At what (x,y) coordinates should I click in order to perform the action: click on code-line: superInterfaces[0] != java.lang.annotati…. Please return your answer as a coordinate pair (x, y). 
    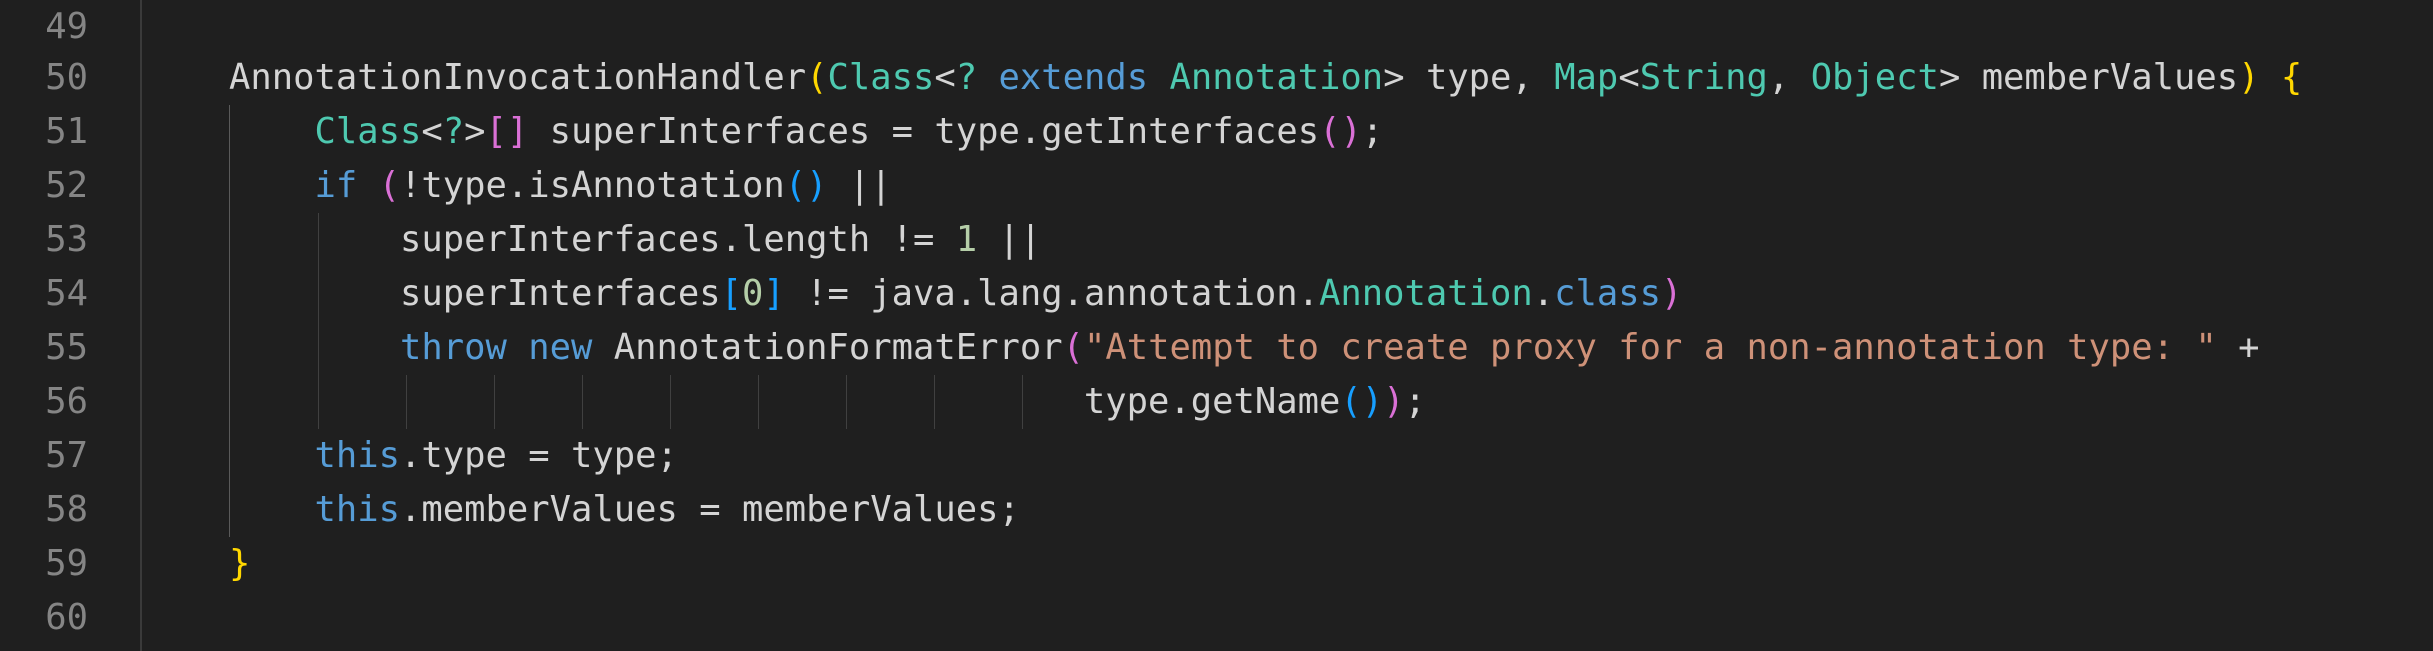
    Looking at the image, I should click on (955, 294).